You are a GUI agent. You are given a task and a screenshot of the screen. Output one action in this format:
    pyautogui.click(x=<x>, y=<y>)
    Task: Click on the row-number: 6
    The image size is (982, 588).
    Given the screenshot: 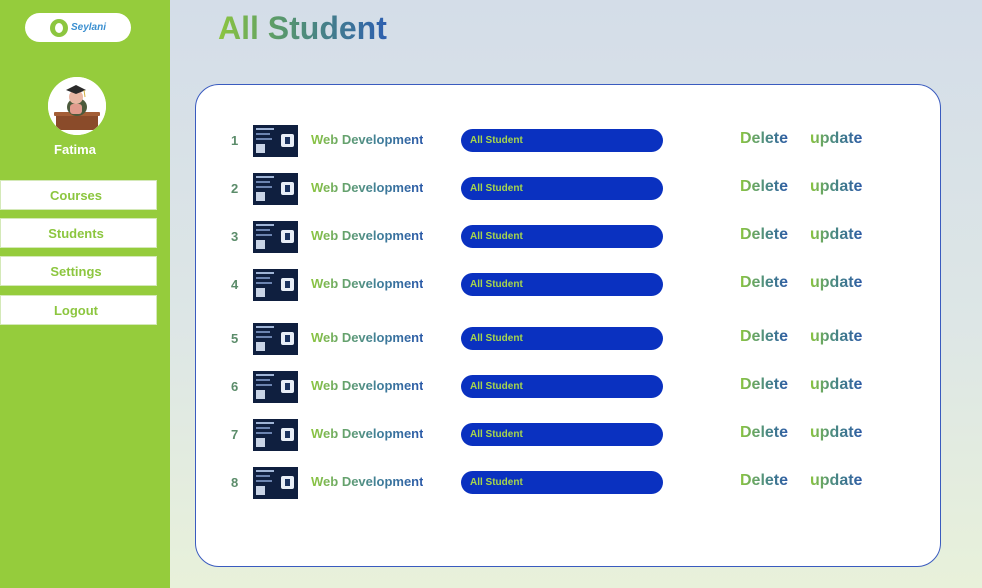 What is the action you would take?
    pyautogui.click(x=235, y=386)
    